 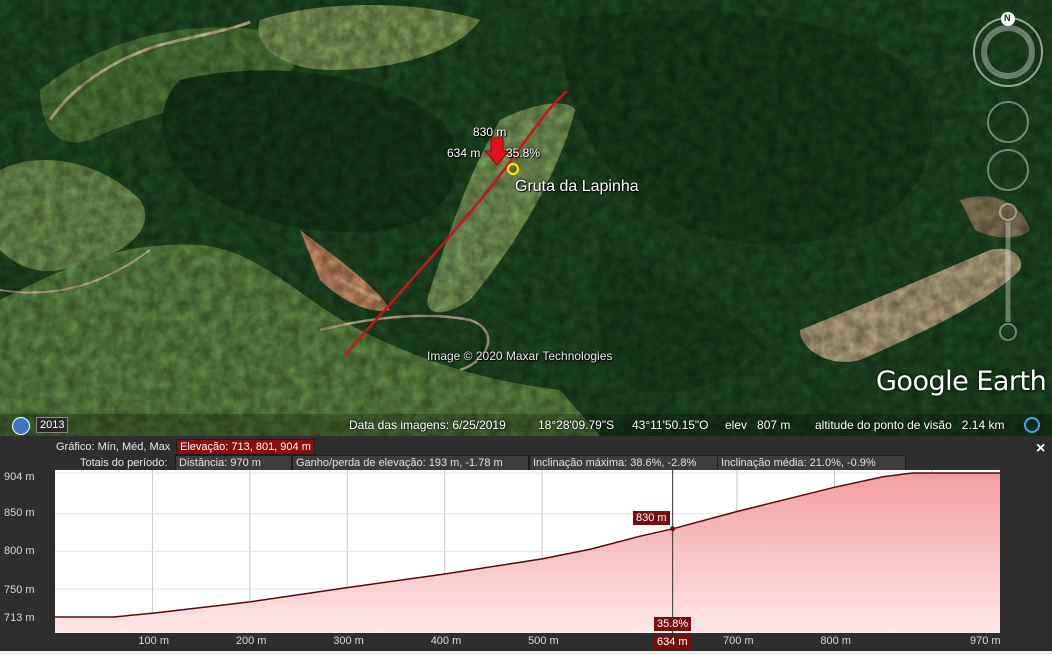 What do you see at coordinates (19, 551) in the screenshot?
I see `y-tick-label: 800 m` at bounding box center [19, 551].